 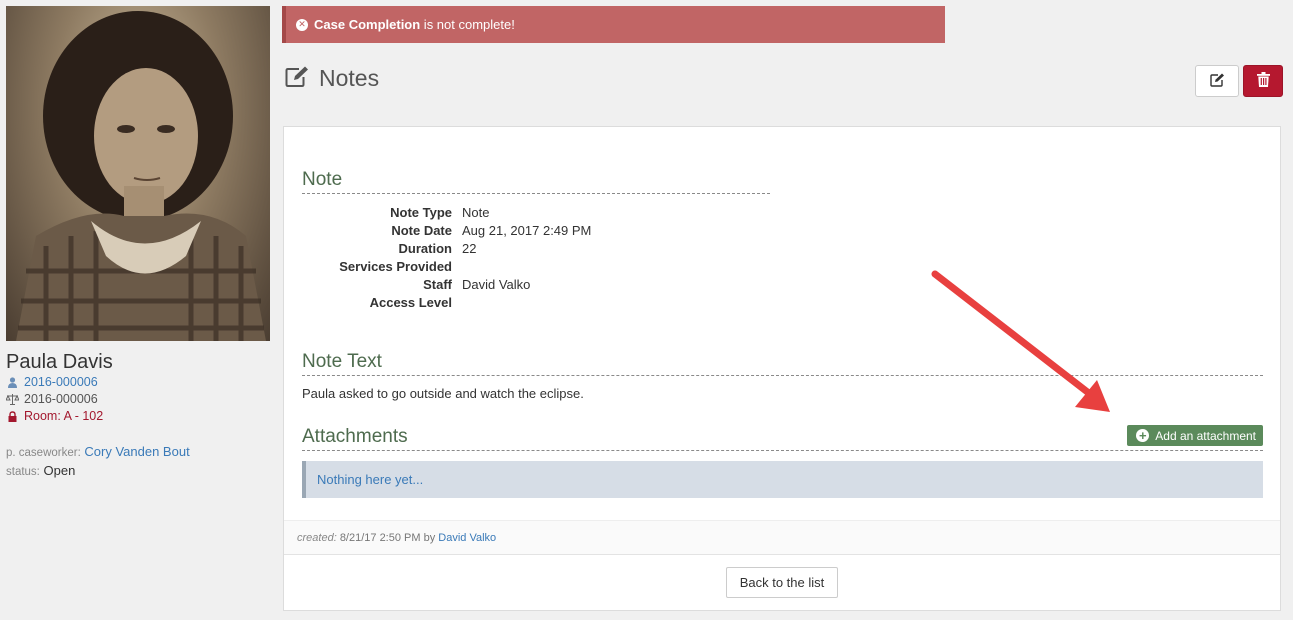 I want to click on field-row: Services Provided, so click(x=536, y=267).